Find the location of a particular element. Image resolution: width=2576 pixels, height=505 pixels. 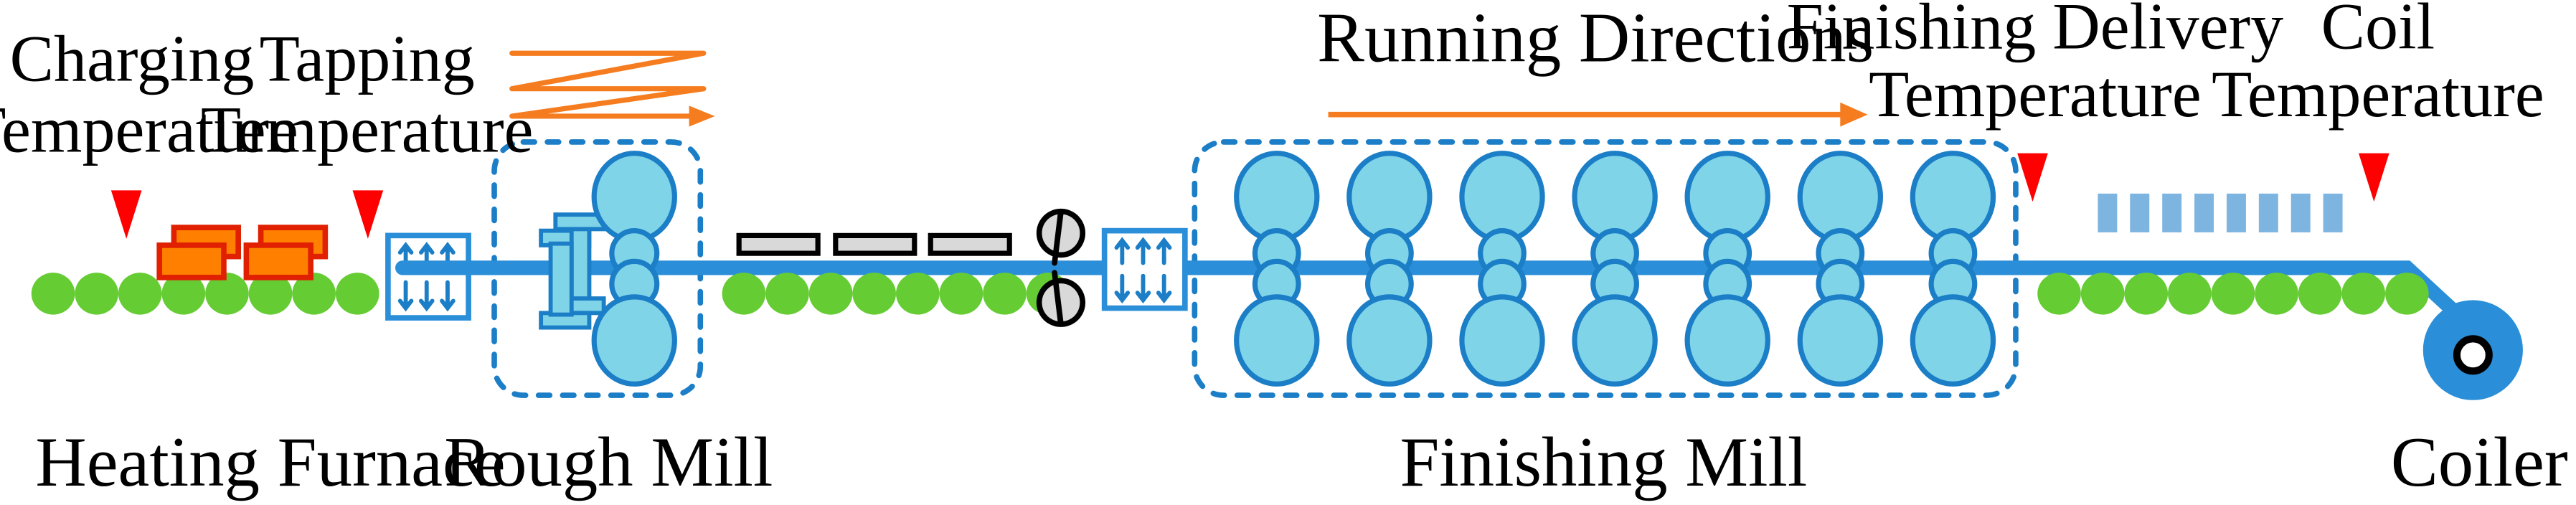

coil-temperature-line1: Coil is located at coordinates (2378, 31).